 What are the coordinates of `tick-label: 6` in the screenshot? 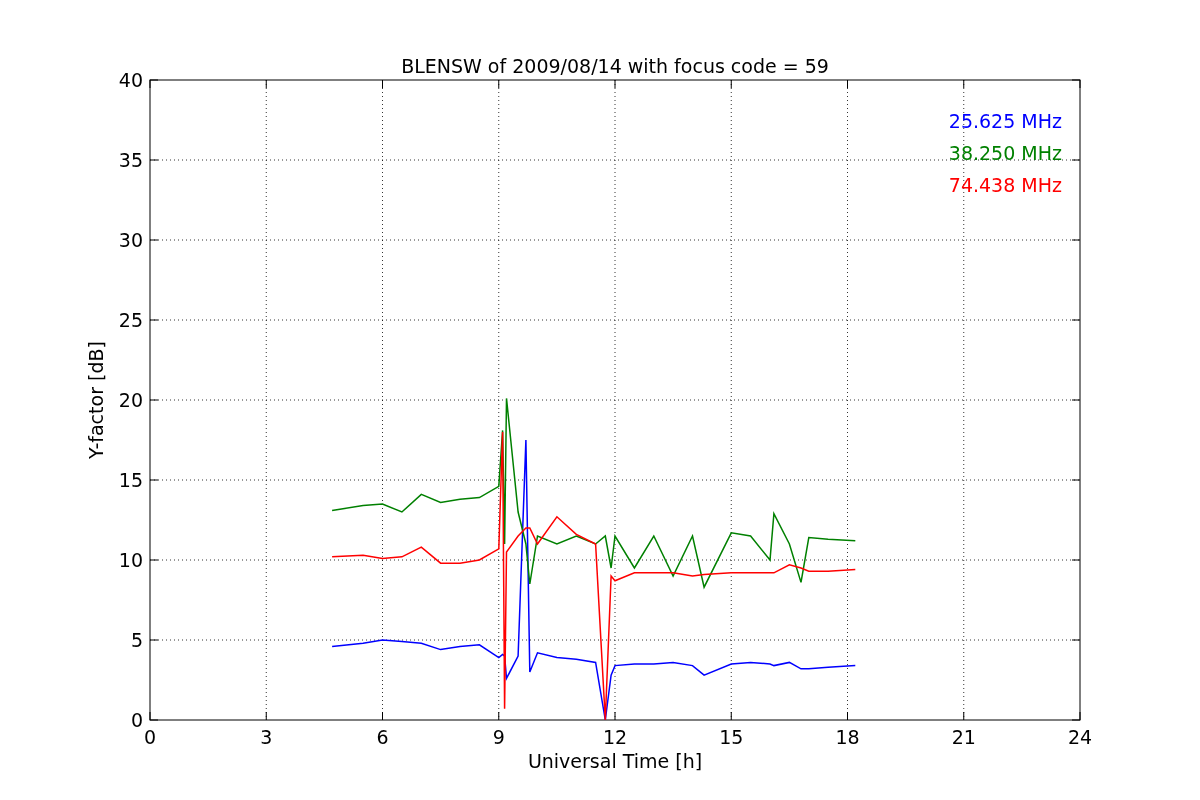 It's located at (382, 737).